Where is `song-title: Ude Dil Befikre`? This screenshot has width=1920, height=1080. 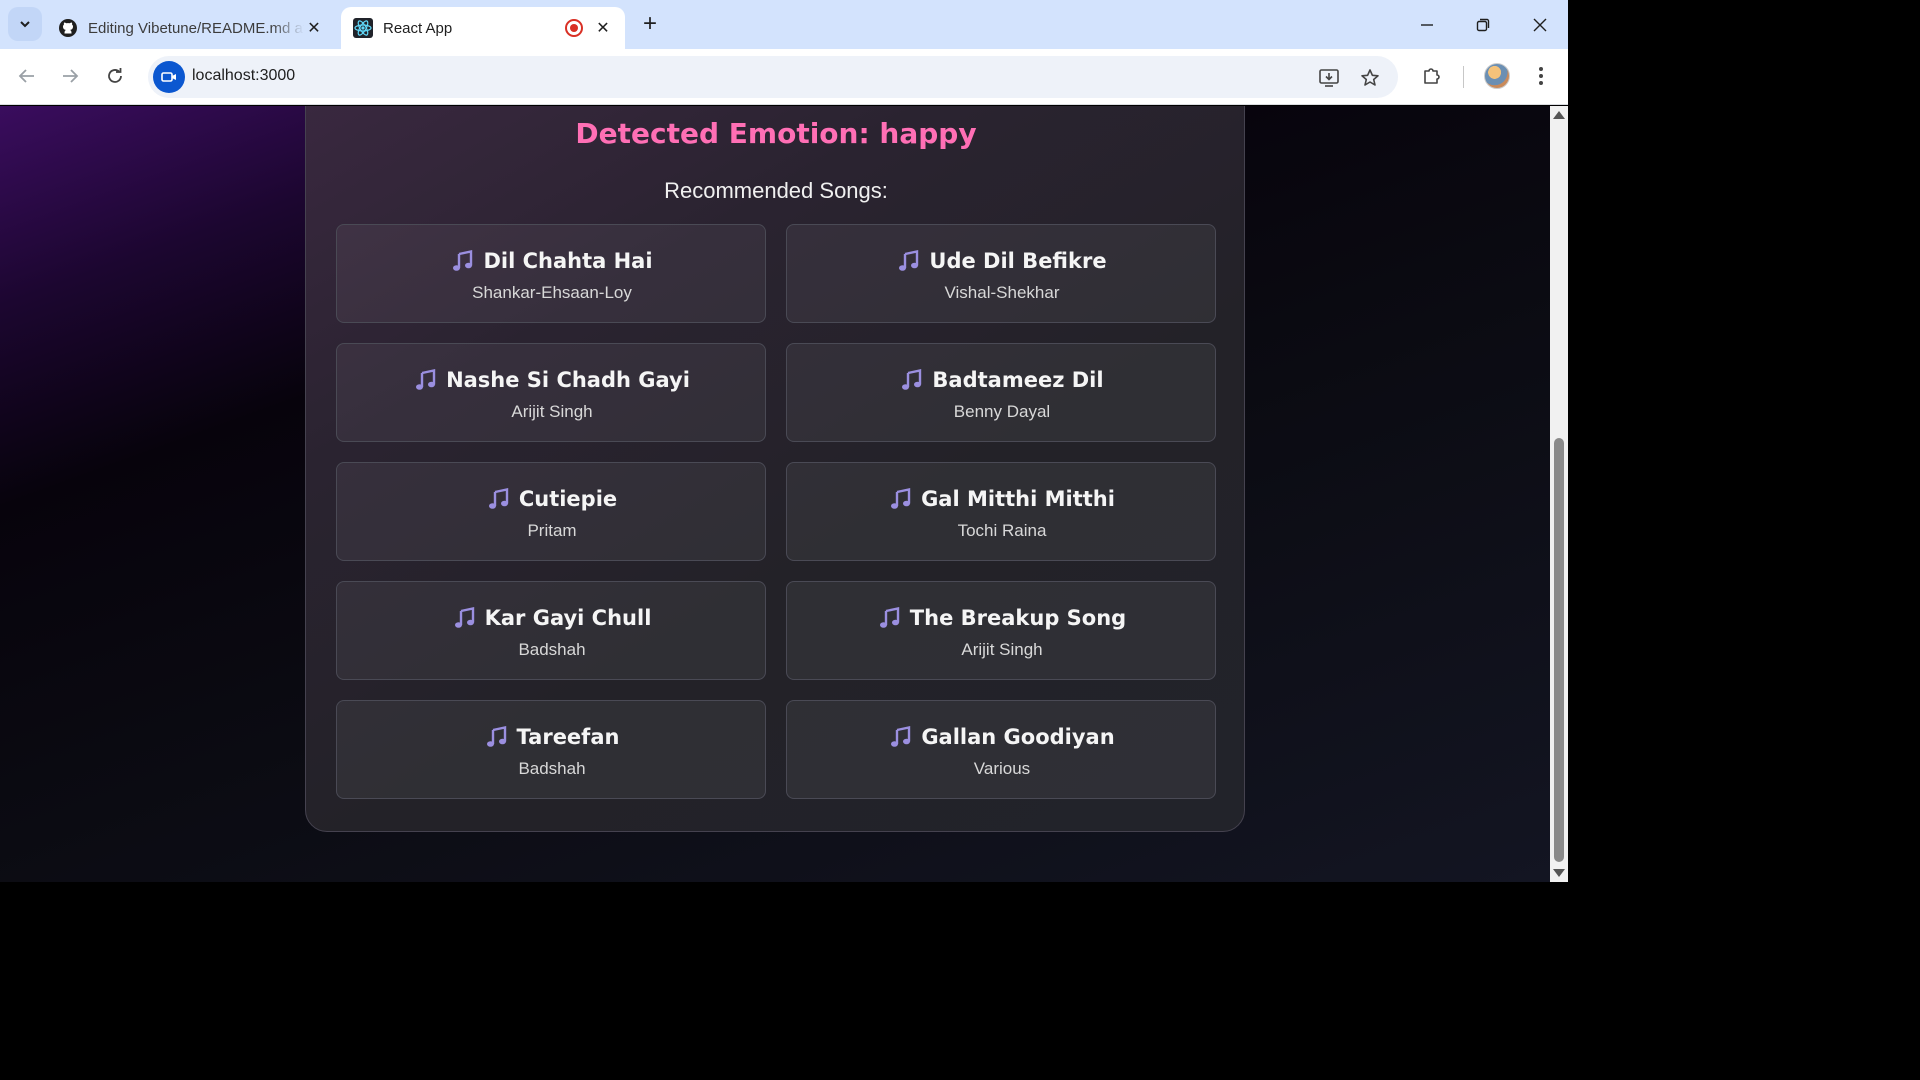
song-title: Ude Dil Befikre is located at coordinates (1018, 261).